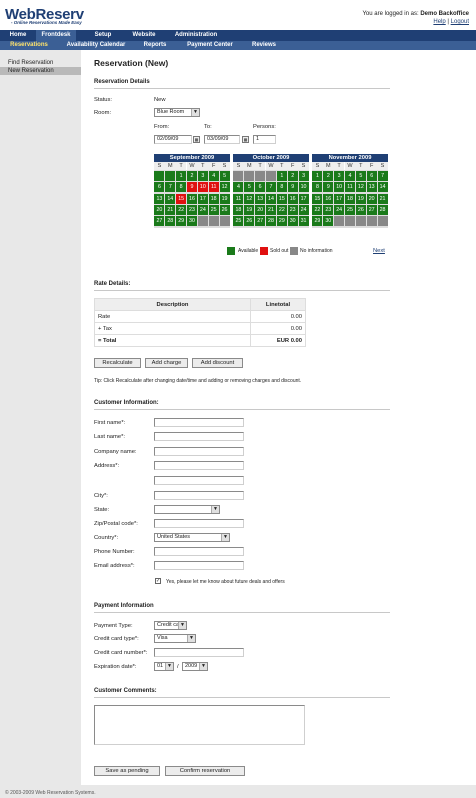 This screenshot has height=798, width=476. I want to click on calendar-day: 16, so click(192, 198).